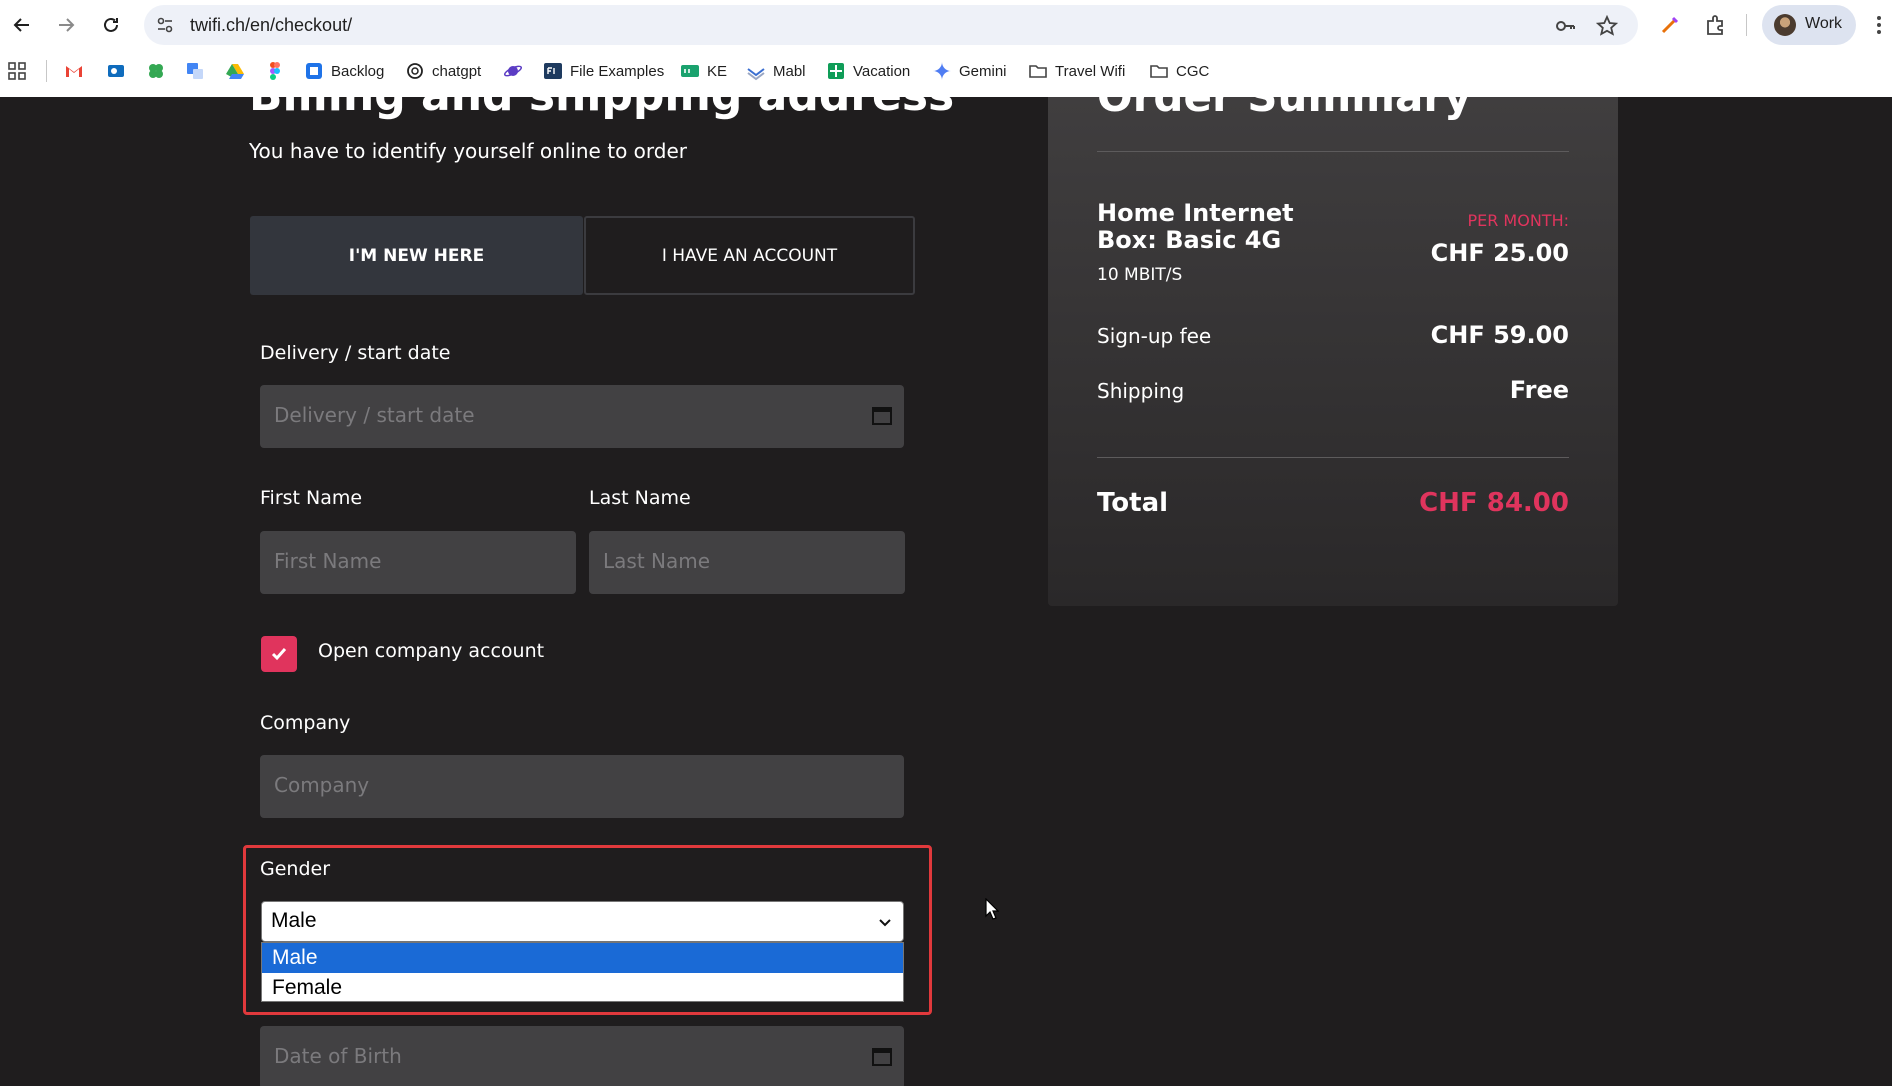 Image resolution: width=1892 pixels, height=1086 pixels. What do you see at coordinates (294, 920) in the screenshot?
I see `gender-selected-value: Male` at bounding box center [294, 920].